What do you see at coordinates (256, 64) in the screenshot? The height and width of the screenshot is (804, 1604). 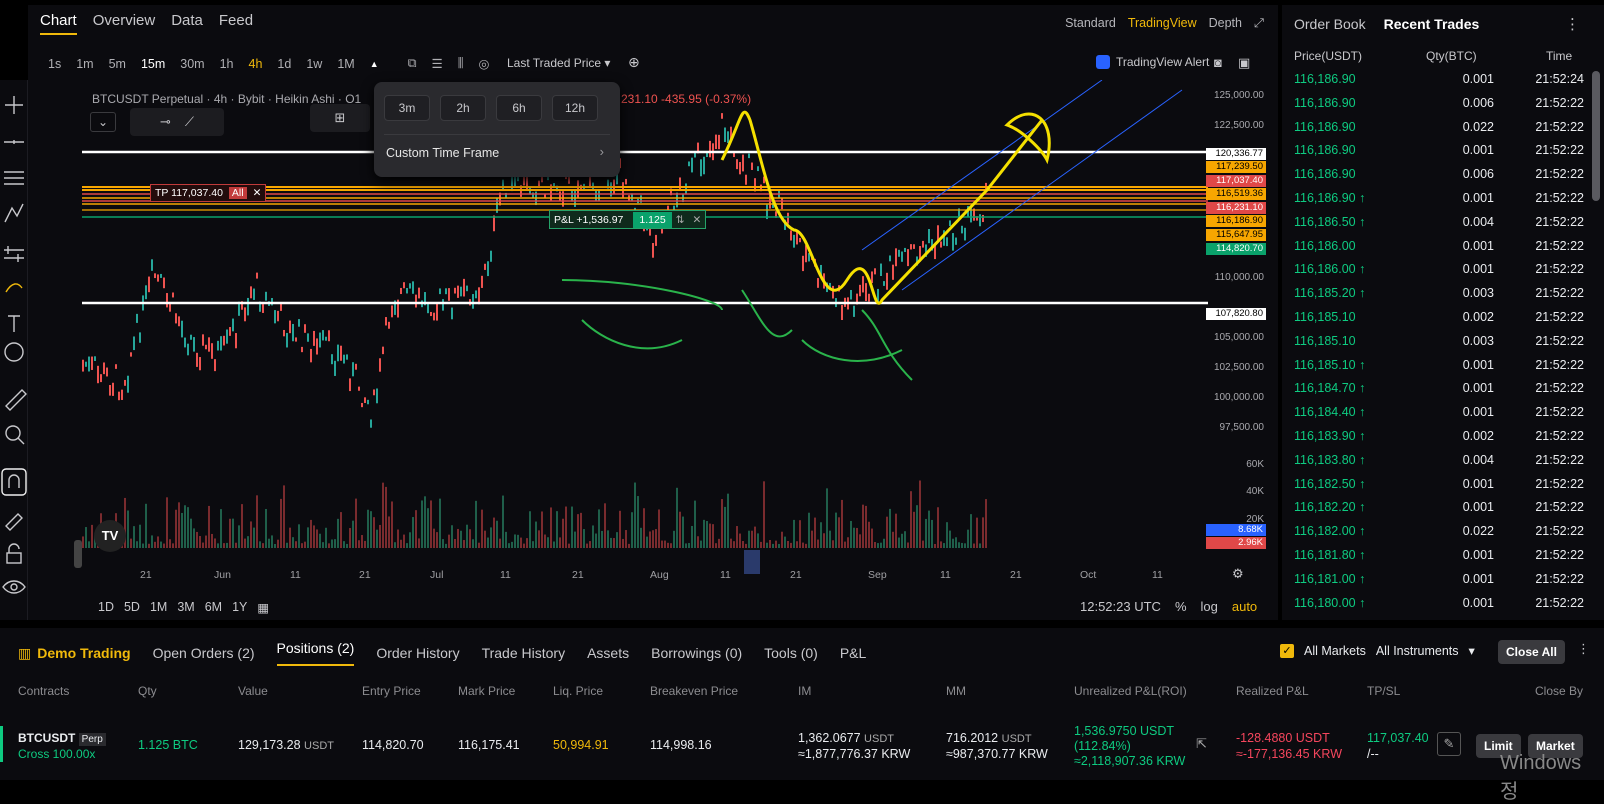 I see `tf-4h: 4h` at bounding box center [256, 64].